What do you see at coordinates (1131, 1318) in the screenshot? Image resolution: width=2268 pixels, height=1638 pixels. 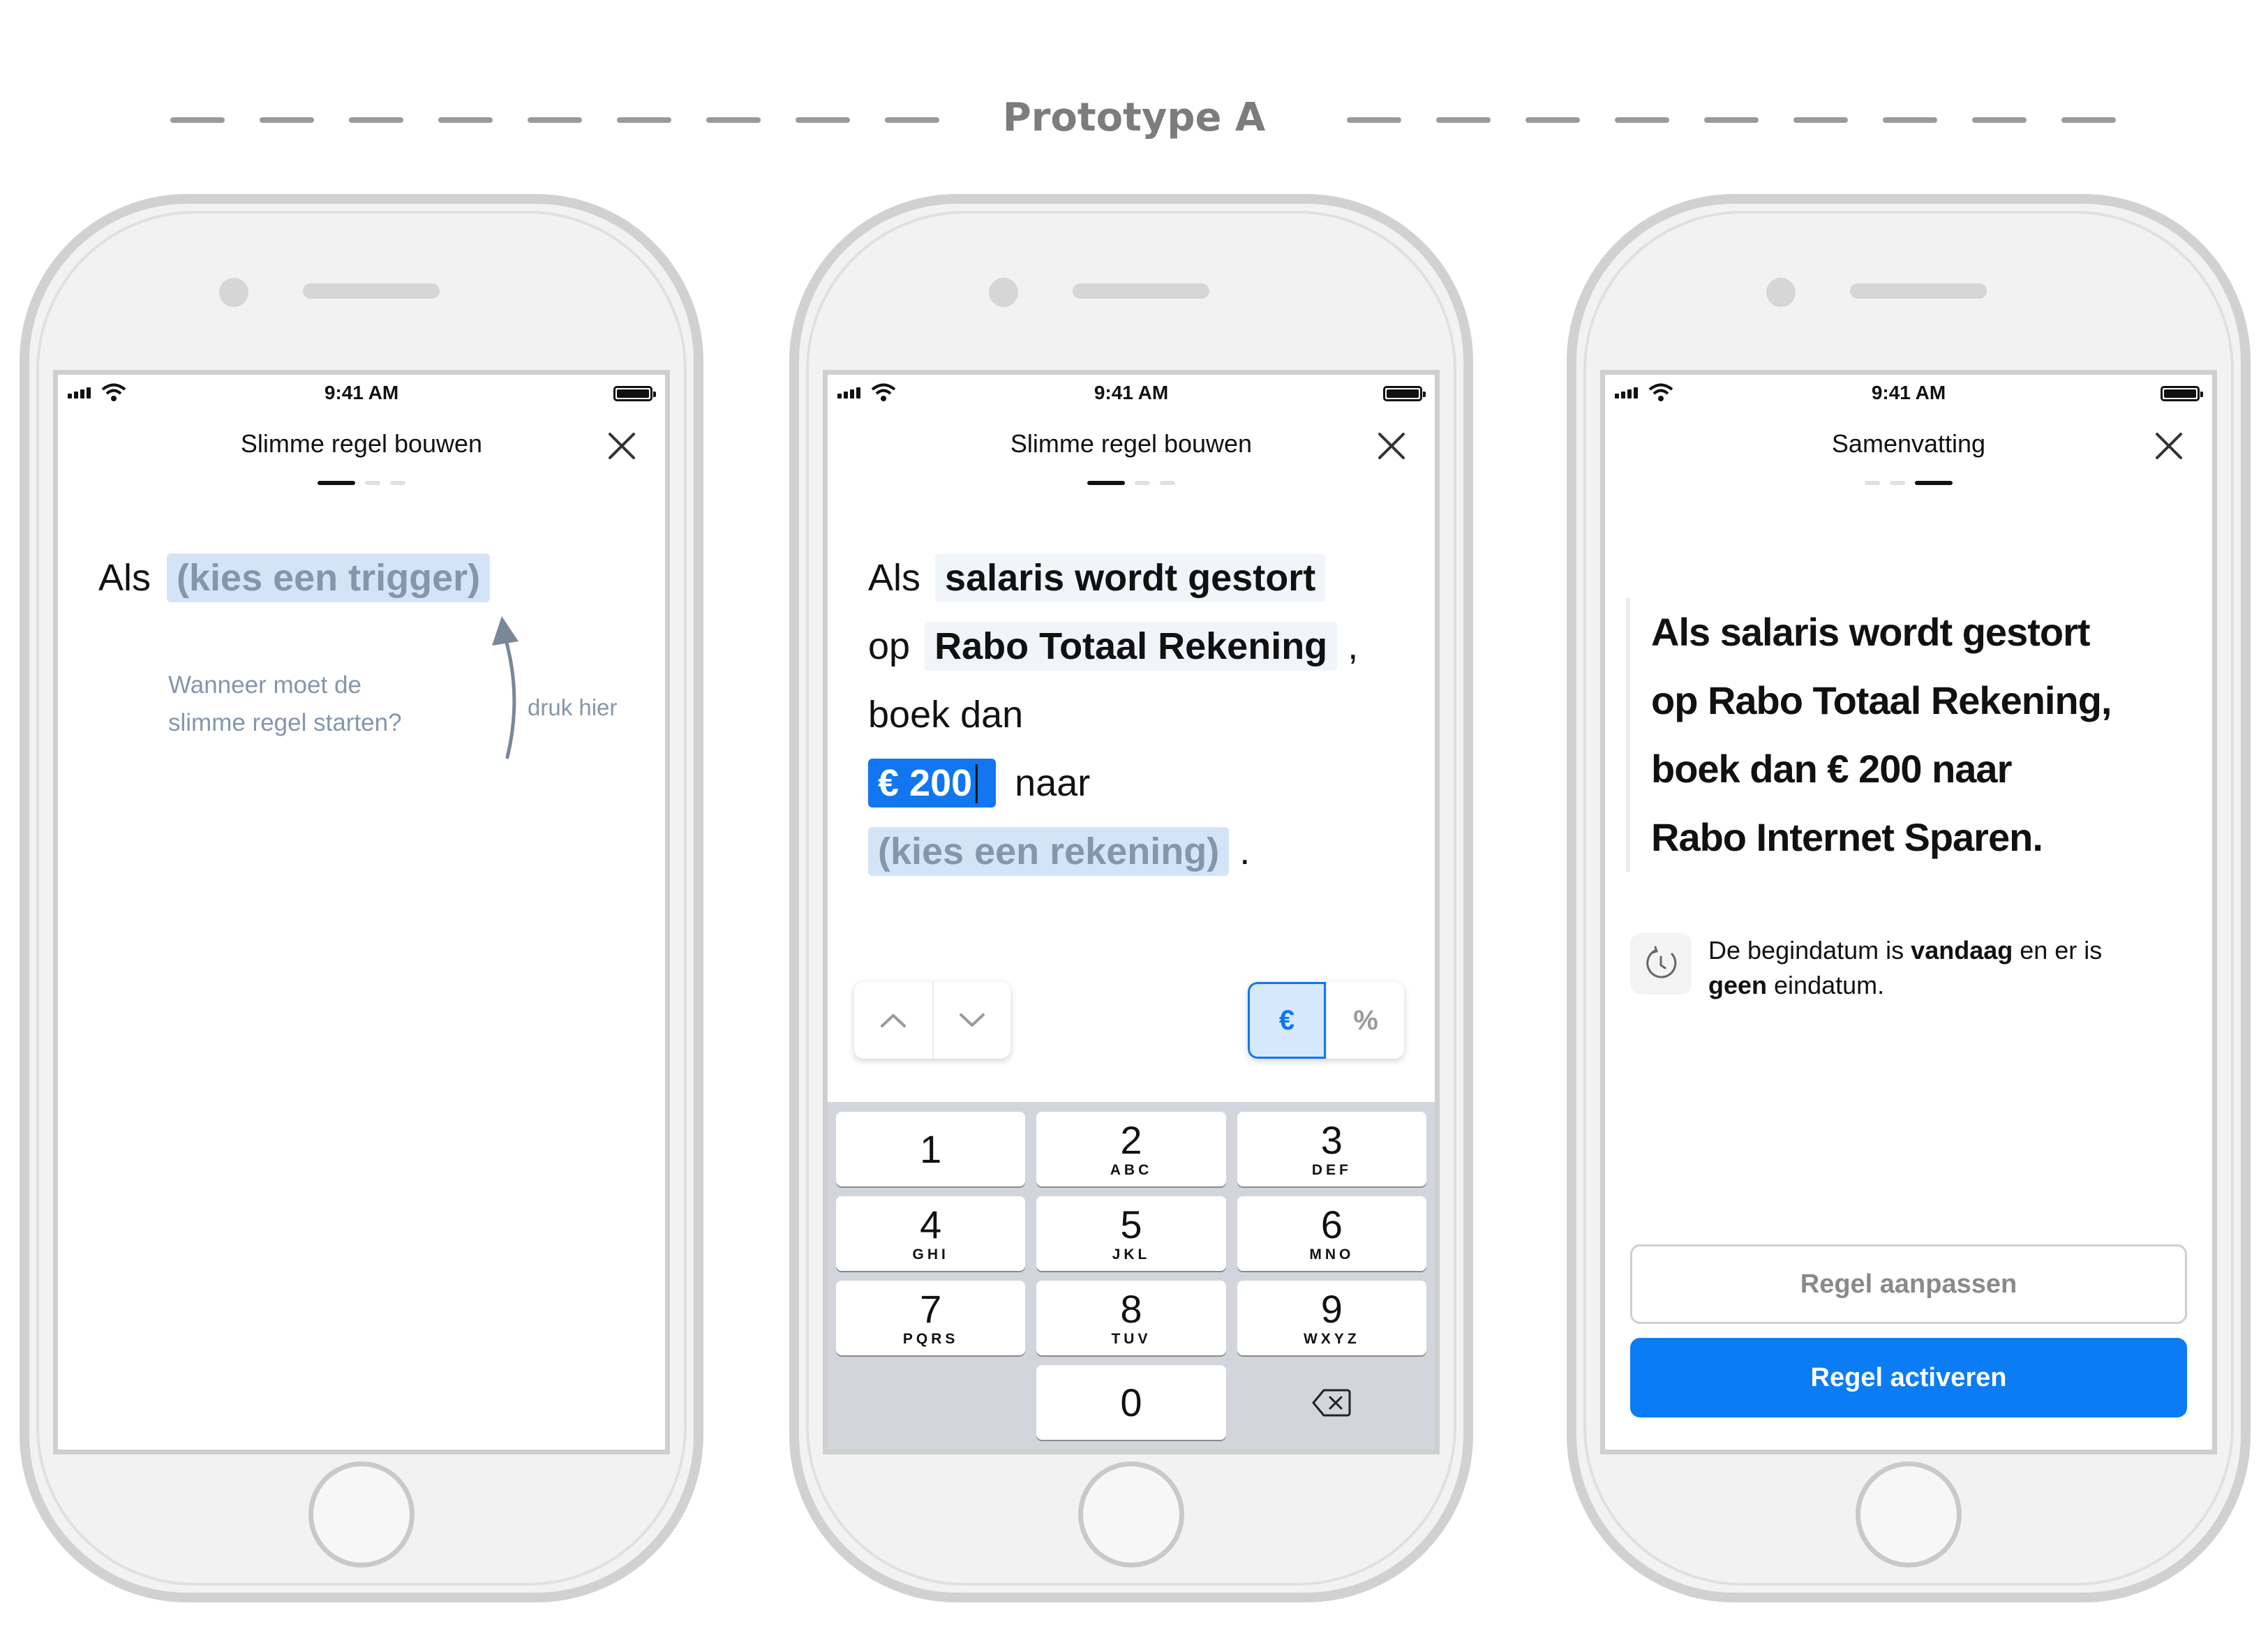 I see `key-8: 8 TUV` at bounding box center [1131, 1318].